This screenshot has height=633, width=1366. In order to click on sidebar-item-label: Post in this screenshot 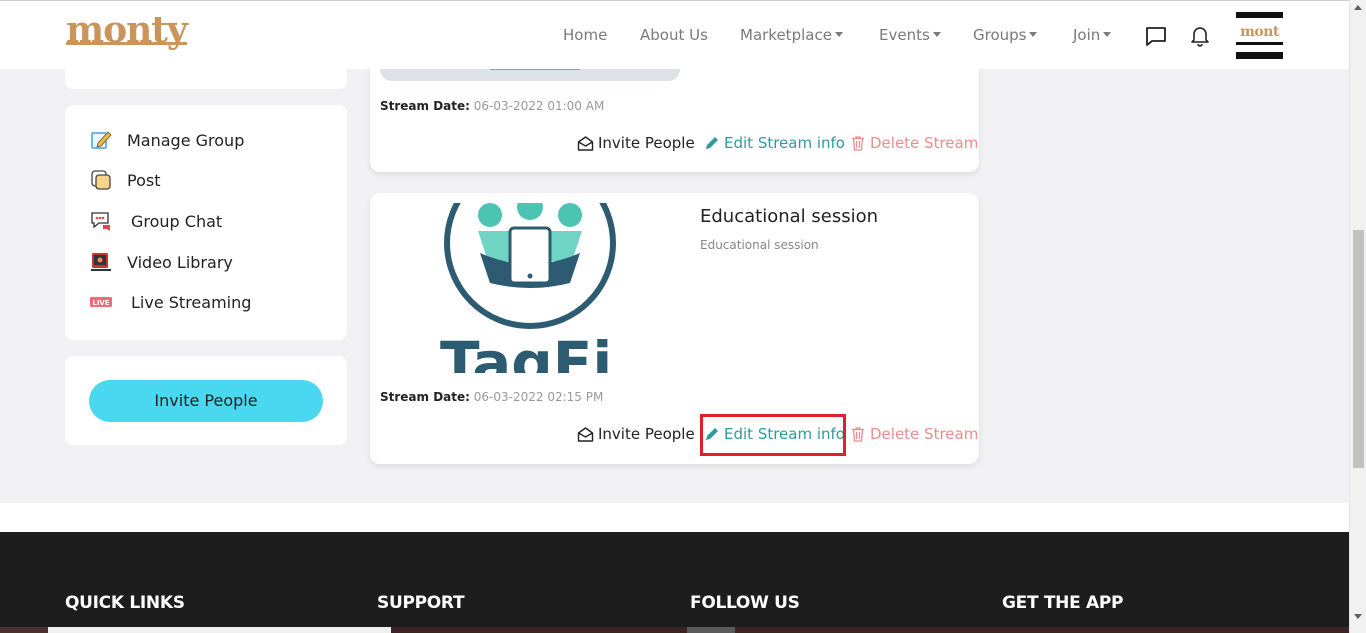, I will do `click(144, 180)`.